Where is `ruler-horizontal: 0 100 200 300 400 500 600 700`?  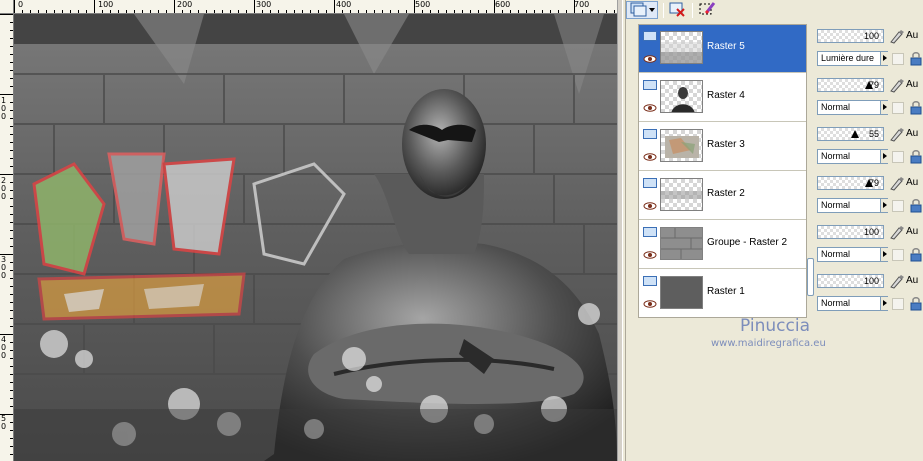 ruler-horizontal: 0 100 200 300 400 500 600 700 is located at coordinates (315, 7).